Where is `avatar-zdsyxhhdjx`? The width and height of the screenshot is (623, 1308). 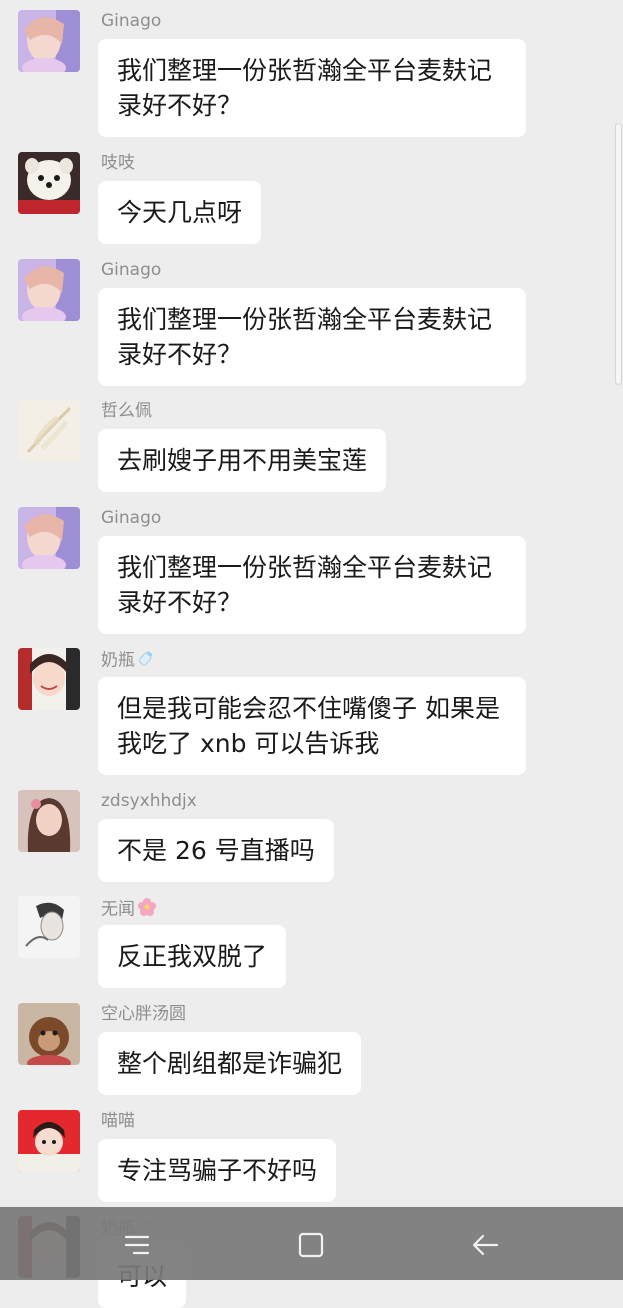
avatar-zdsyxhhdjx is located at coordinates (49, 821).